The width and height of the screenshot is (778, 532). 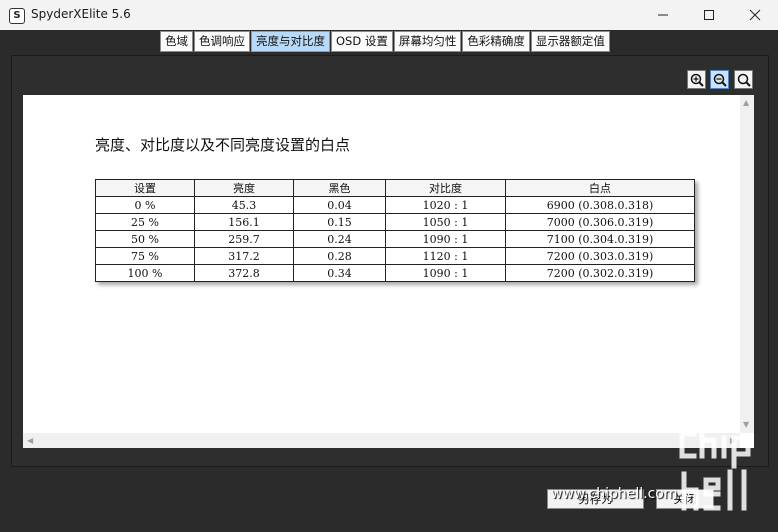 What do you see at coordinates (427, 41) in the screenshot?
I see `tab-screen-uniformity: 屏幕均匀性` at bounding box center [427, 41].